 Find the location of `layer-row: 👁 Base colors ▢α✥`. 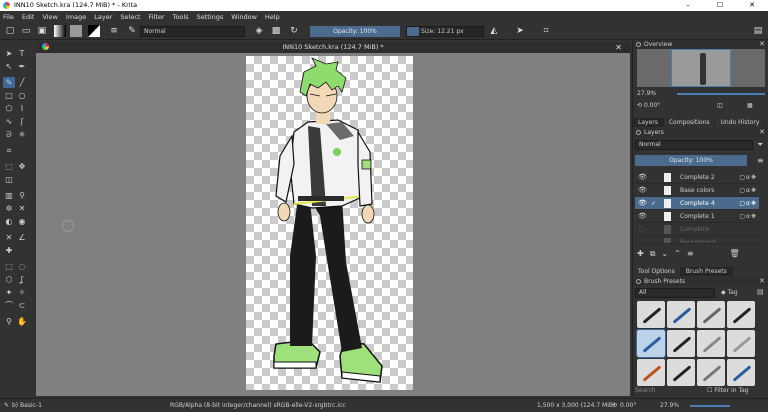

layer-row: 👁 Base colors ▢α✥ is located at coordinates (697, 190).